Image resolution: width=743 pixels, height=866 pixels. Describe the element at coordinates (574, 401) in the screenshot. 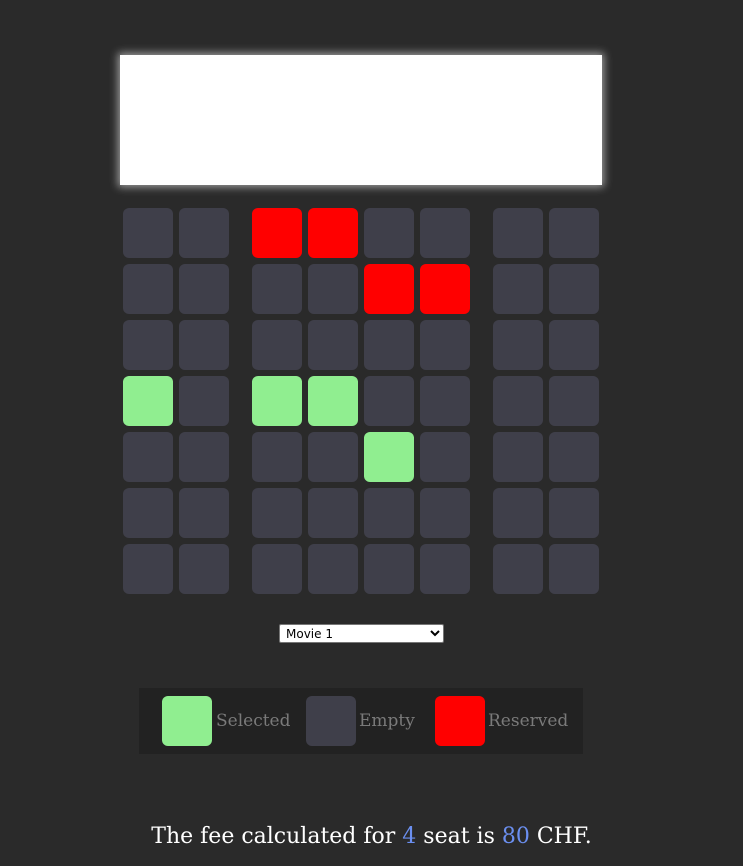

I see `seat-r4-c8` at that location.